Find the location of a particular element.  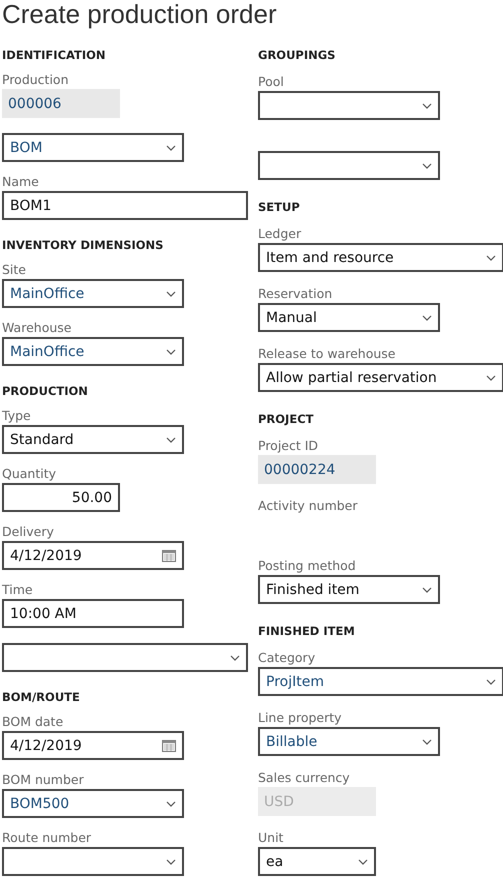

field-label: Name is located at coordinates (20, 182).